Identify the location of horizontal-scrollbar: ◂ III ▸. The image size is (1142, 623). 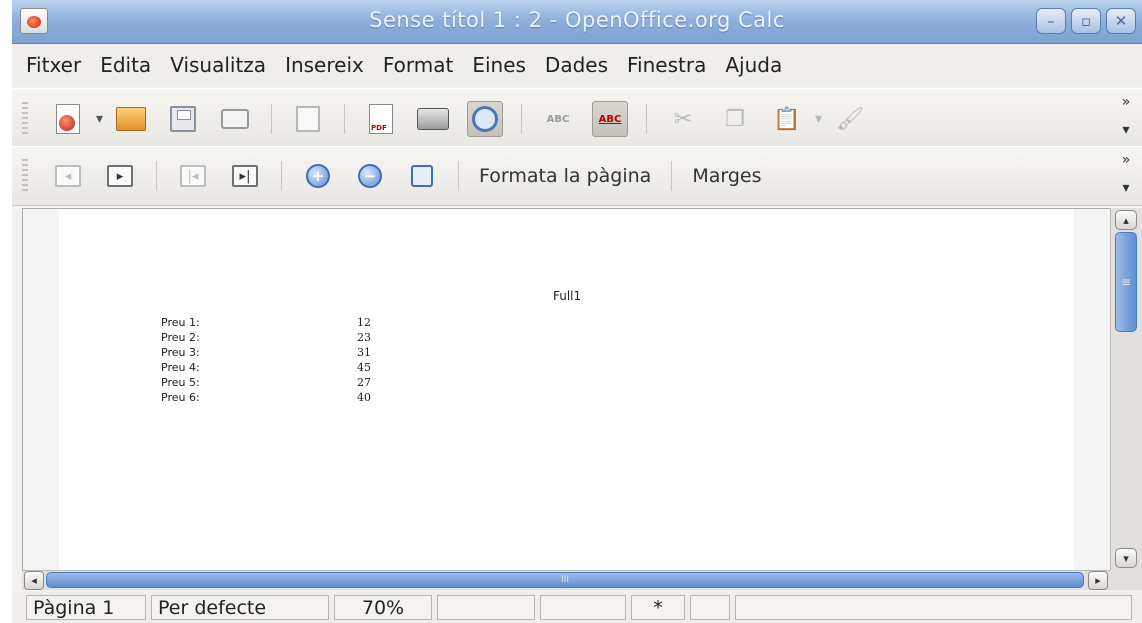
(566, 580).